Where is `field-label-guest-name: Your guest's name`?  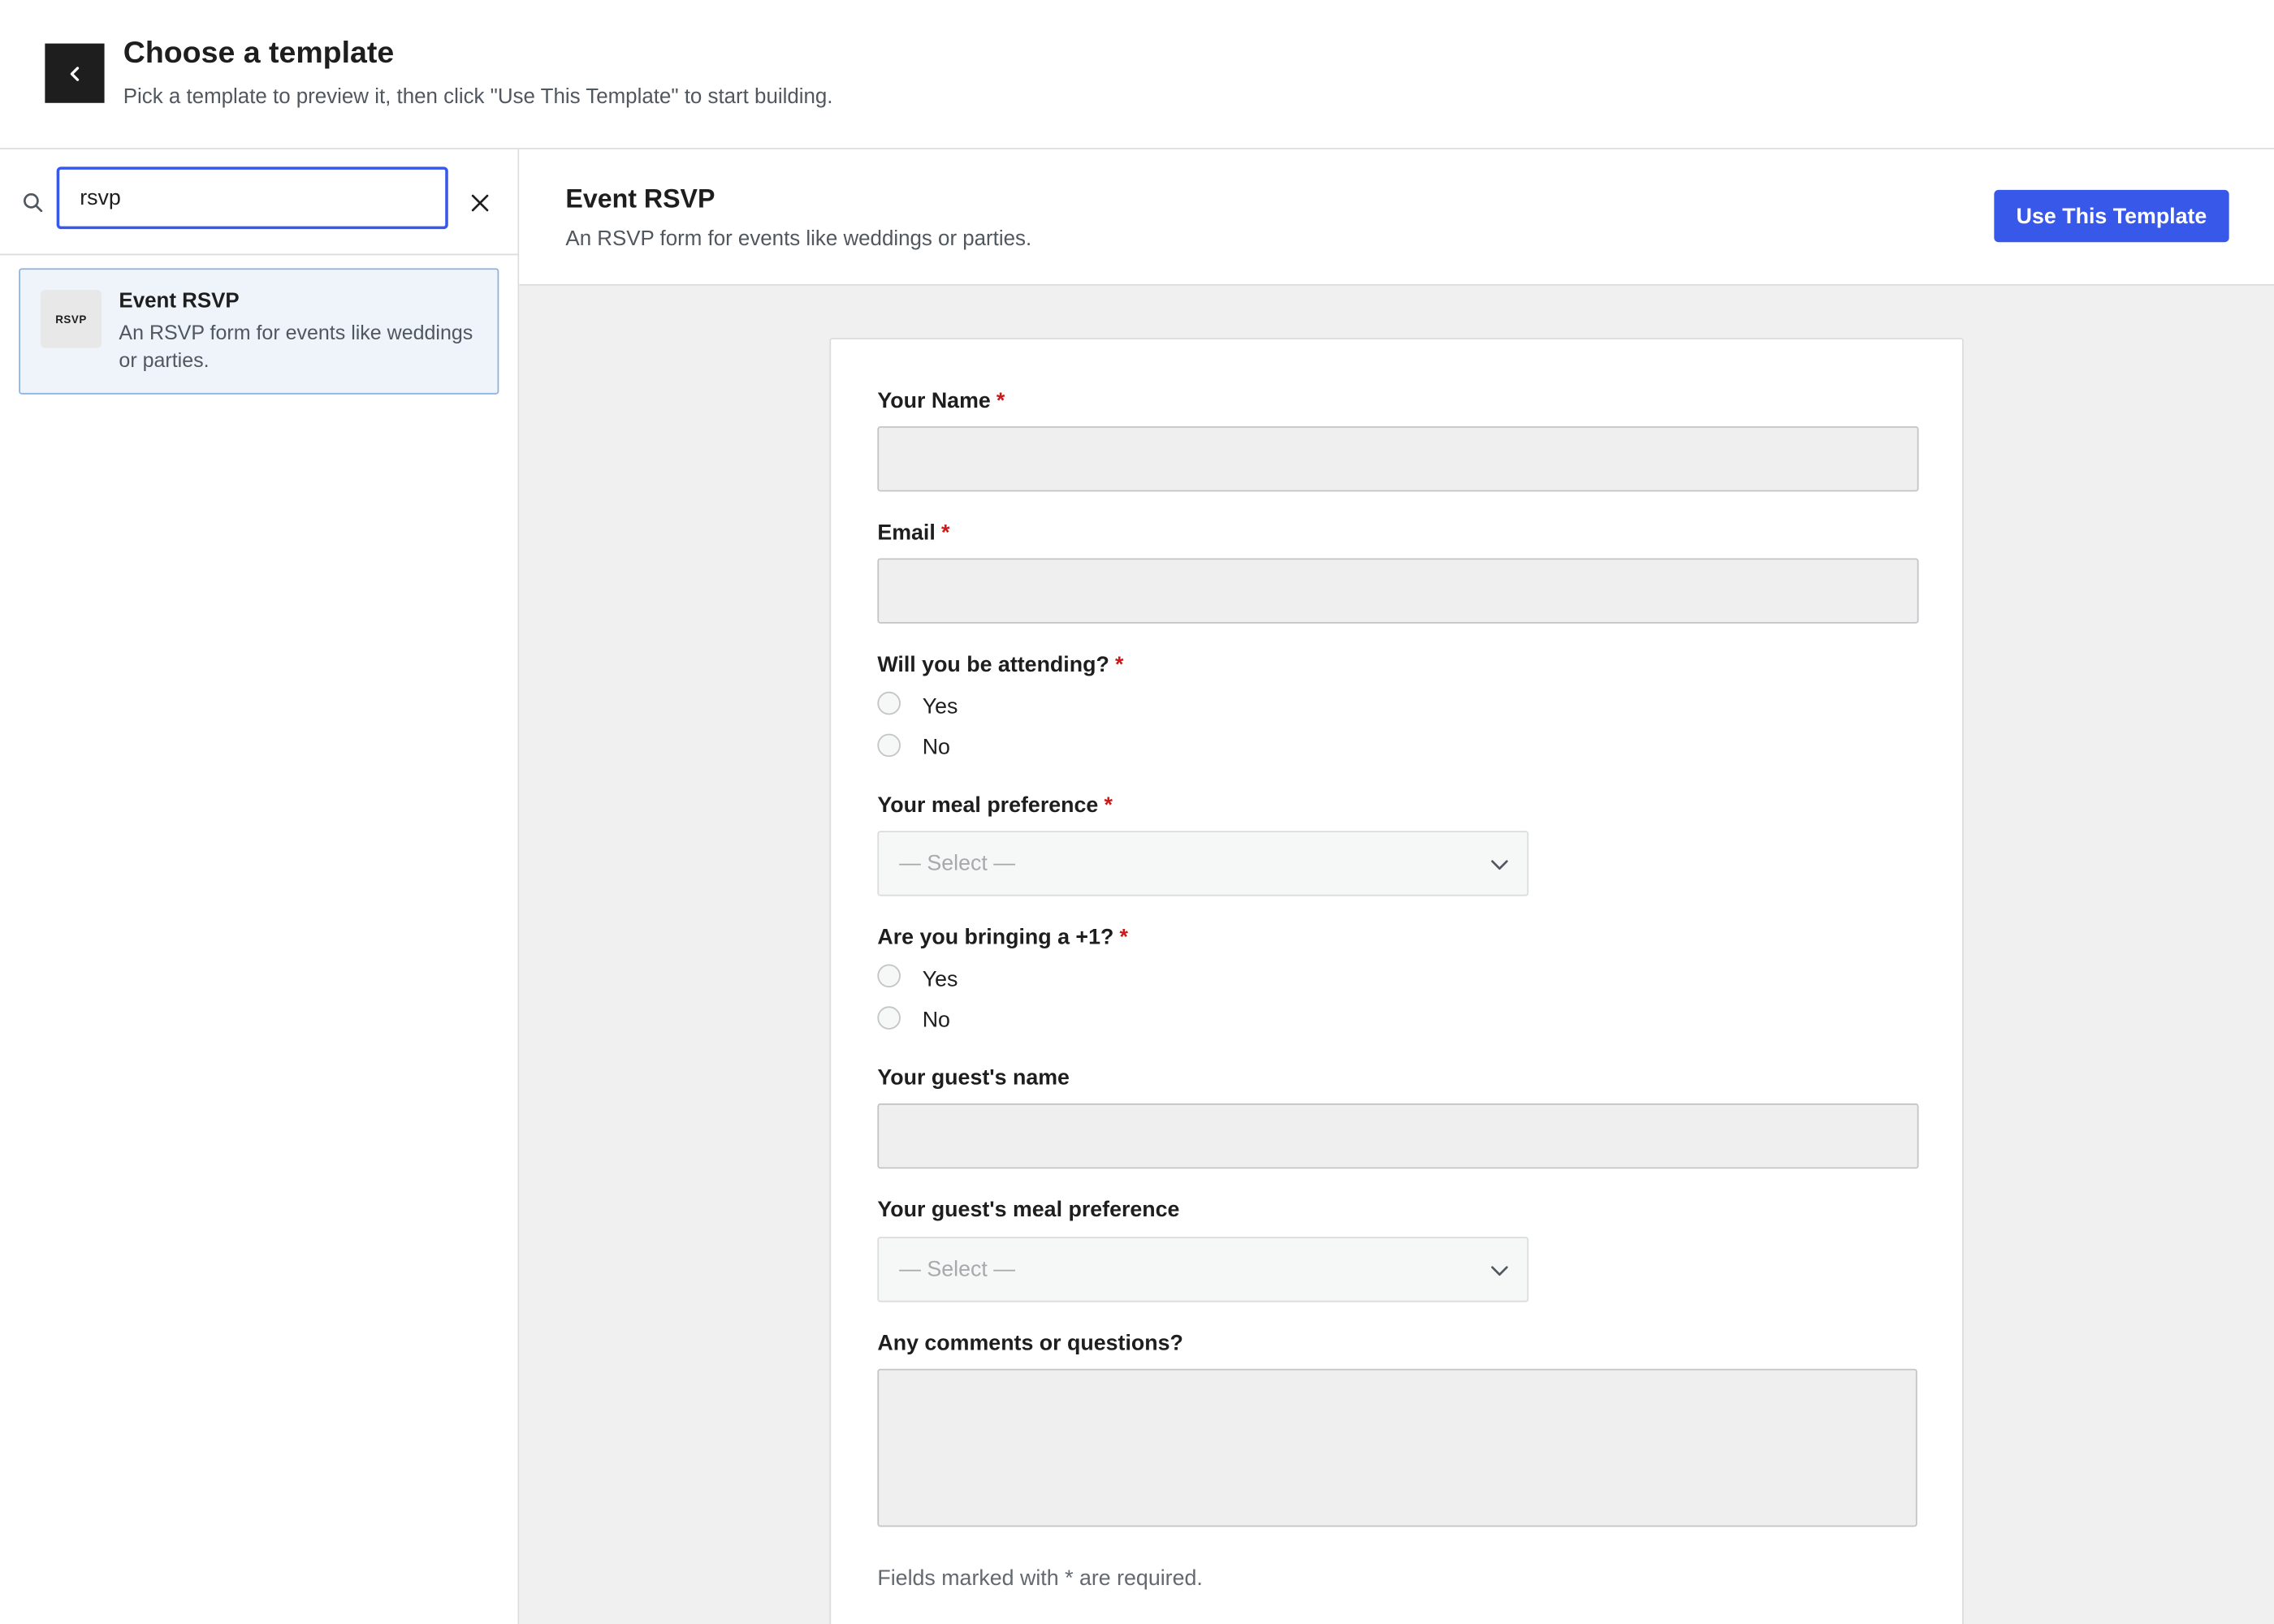 field-label-guest-name: Your guest's name is located at coordinates (974, 1078).